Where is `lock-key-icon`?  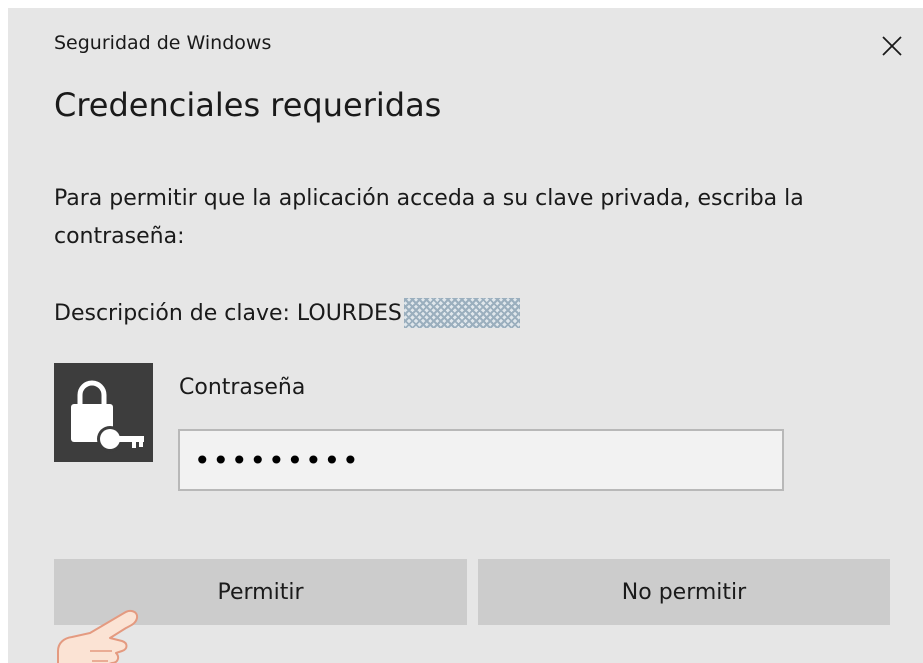 lock-key-icon is located at coordinates (107, 416).